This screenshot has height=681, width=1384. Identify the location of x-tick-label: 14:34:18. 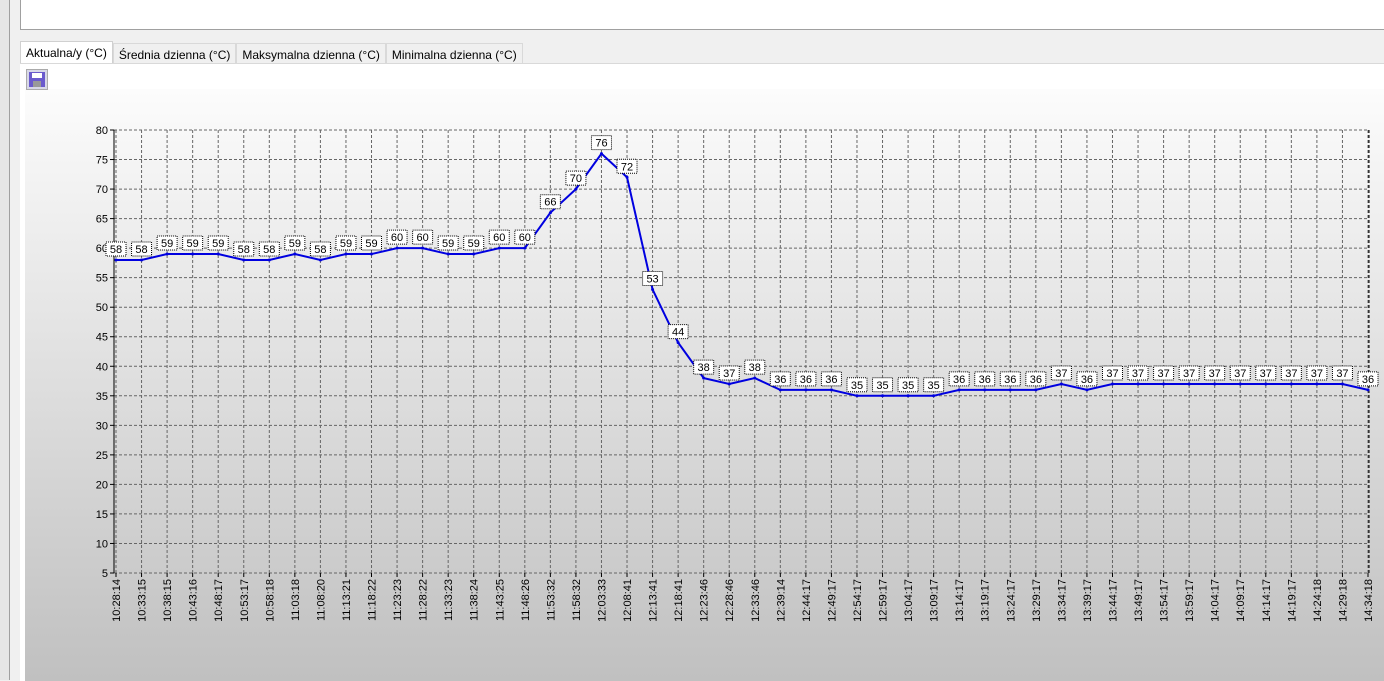
(1369, 600).